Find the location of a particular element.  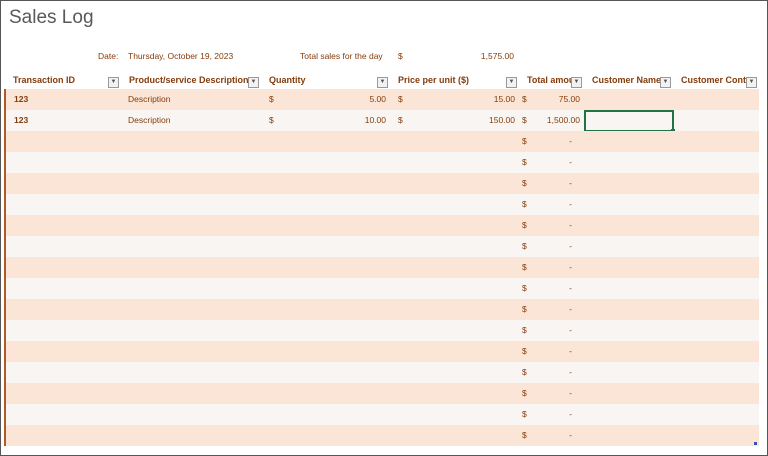

total-value: 1,575.00 is located at coordinates (497, 56).